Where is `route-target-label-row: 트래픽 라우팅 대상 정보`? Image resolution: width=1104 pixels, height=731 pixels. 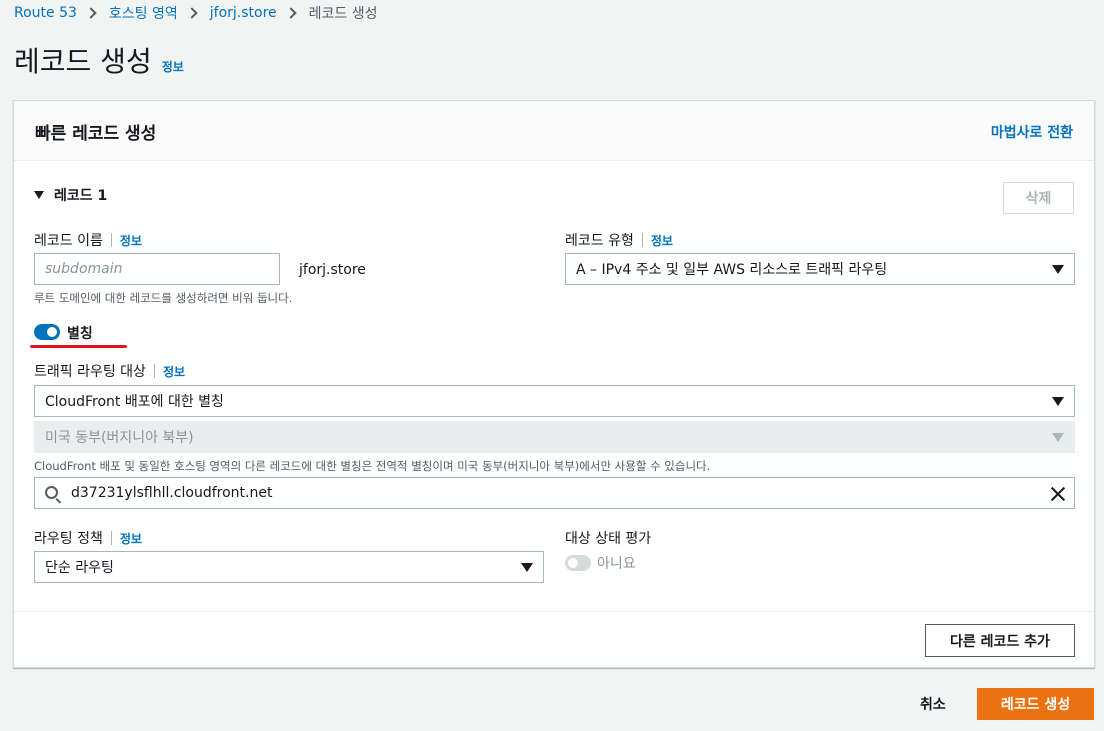 route-target-label-row: 트래픽 라우팅 대상 정보 is located at coordinates (109, 371).